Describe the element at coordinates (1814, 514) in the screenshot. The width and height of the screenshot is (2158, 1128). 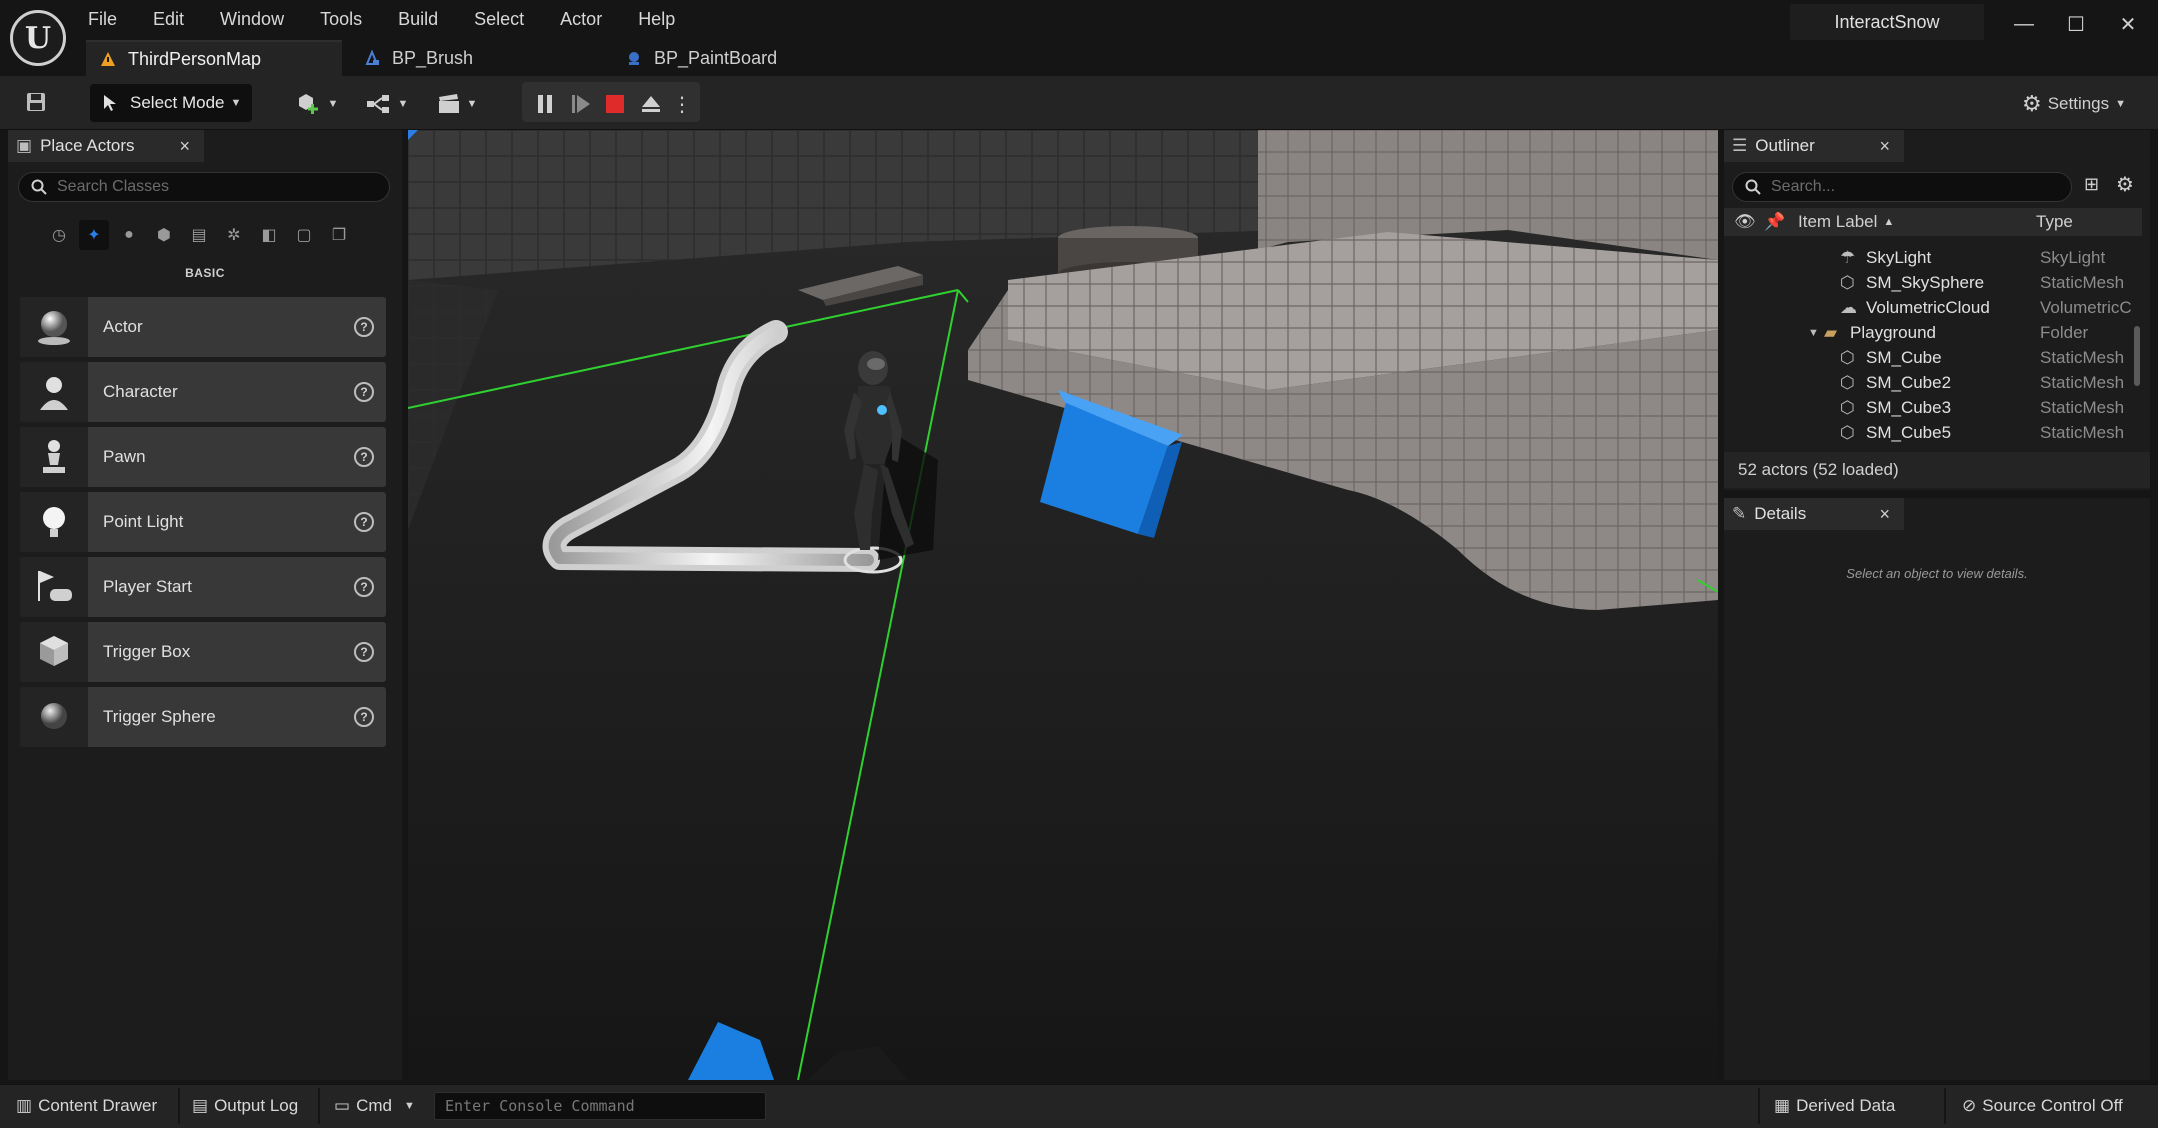
I see `details-tab: ✎ Details ×` at that location.